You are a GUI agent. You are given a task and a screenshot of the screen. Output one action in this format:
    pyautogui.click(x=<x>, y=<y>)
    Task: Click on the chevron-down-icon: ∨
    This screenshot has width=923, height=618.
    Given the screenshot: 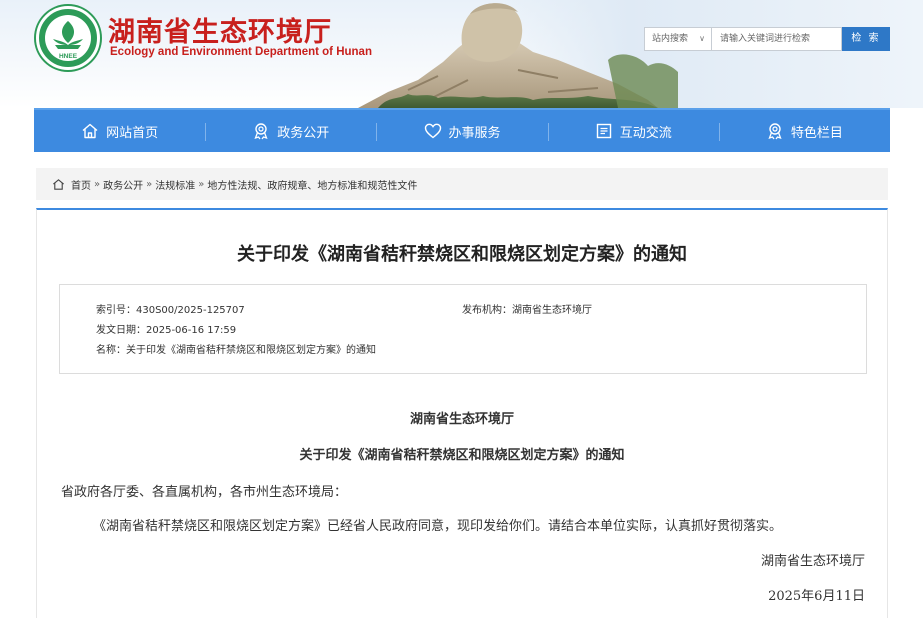 What is the action you would take?
    pyautogui.click(x=702, y=38)
    